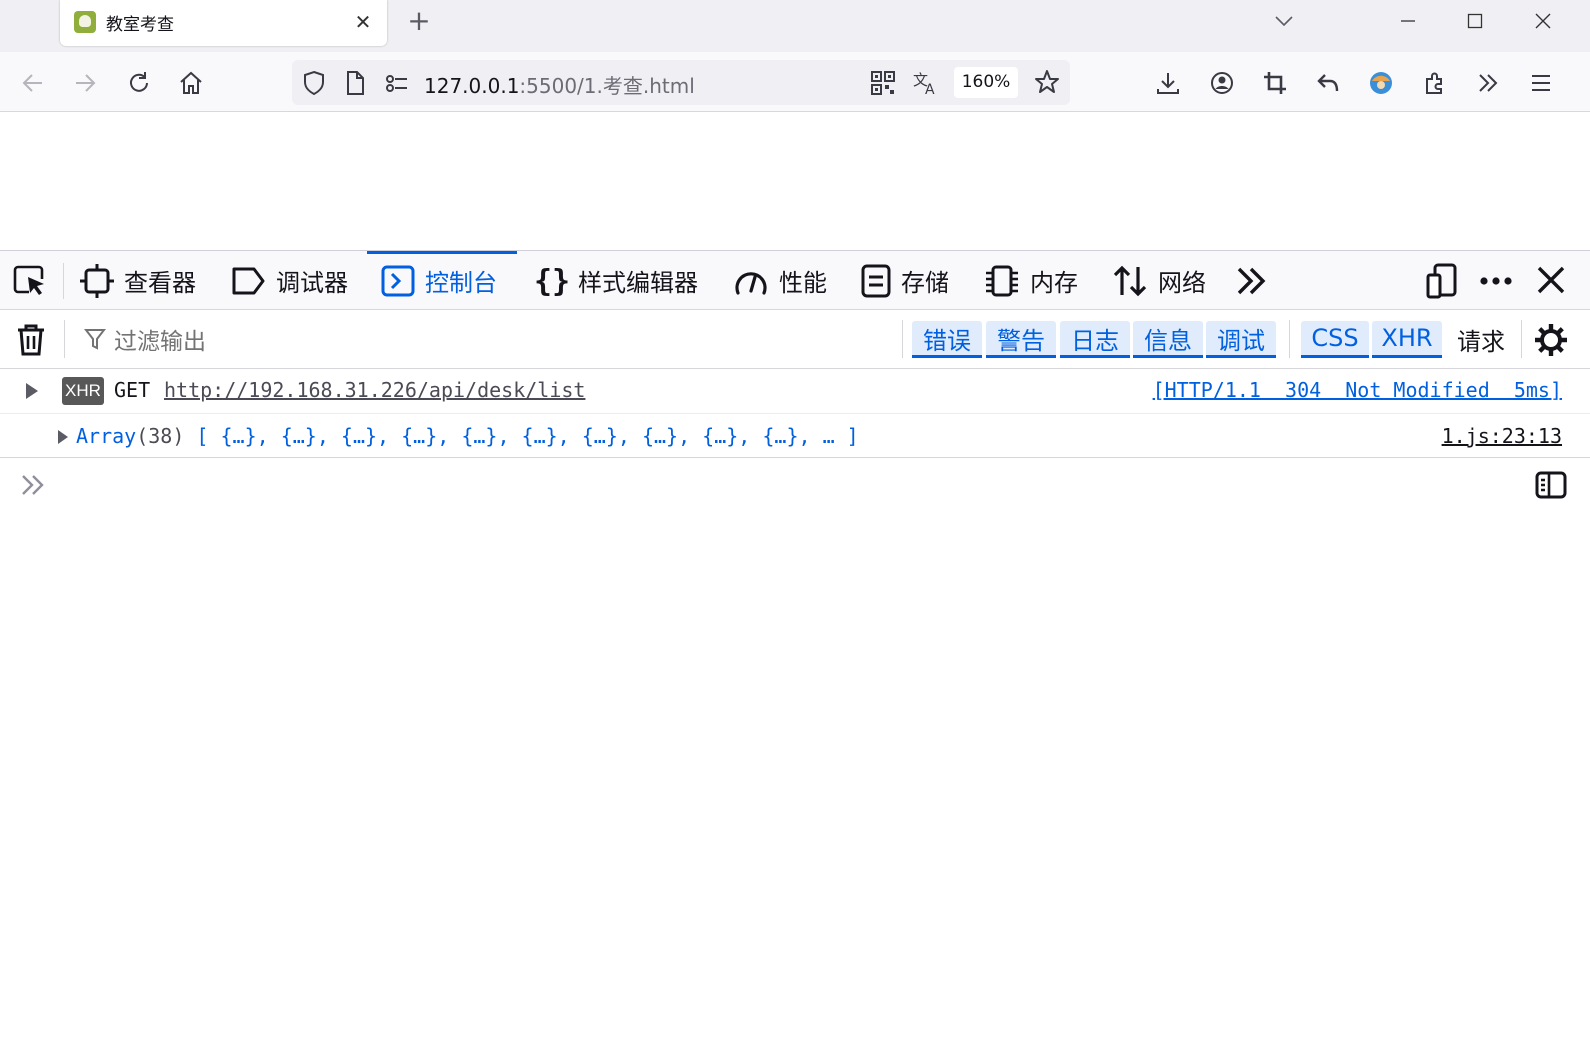 This screenshot has width=1590, height=1063. I want to click on debugger-icon, so click(248, 280).